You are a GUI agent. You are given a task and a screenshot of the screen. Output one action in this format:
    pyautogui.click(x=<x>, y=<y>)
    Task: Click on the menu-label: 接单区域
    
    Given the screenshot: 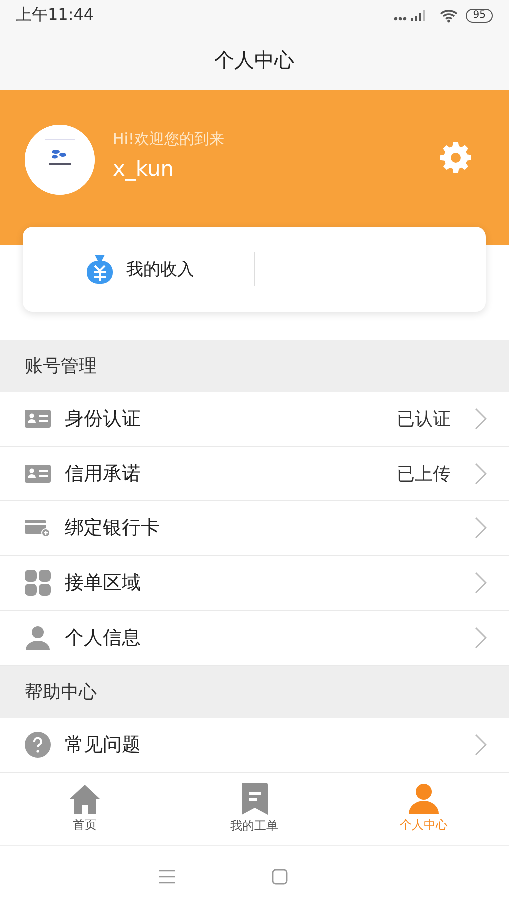 What is the action you would take?
    pyautogui.click(x=103, y=583)
    